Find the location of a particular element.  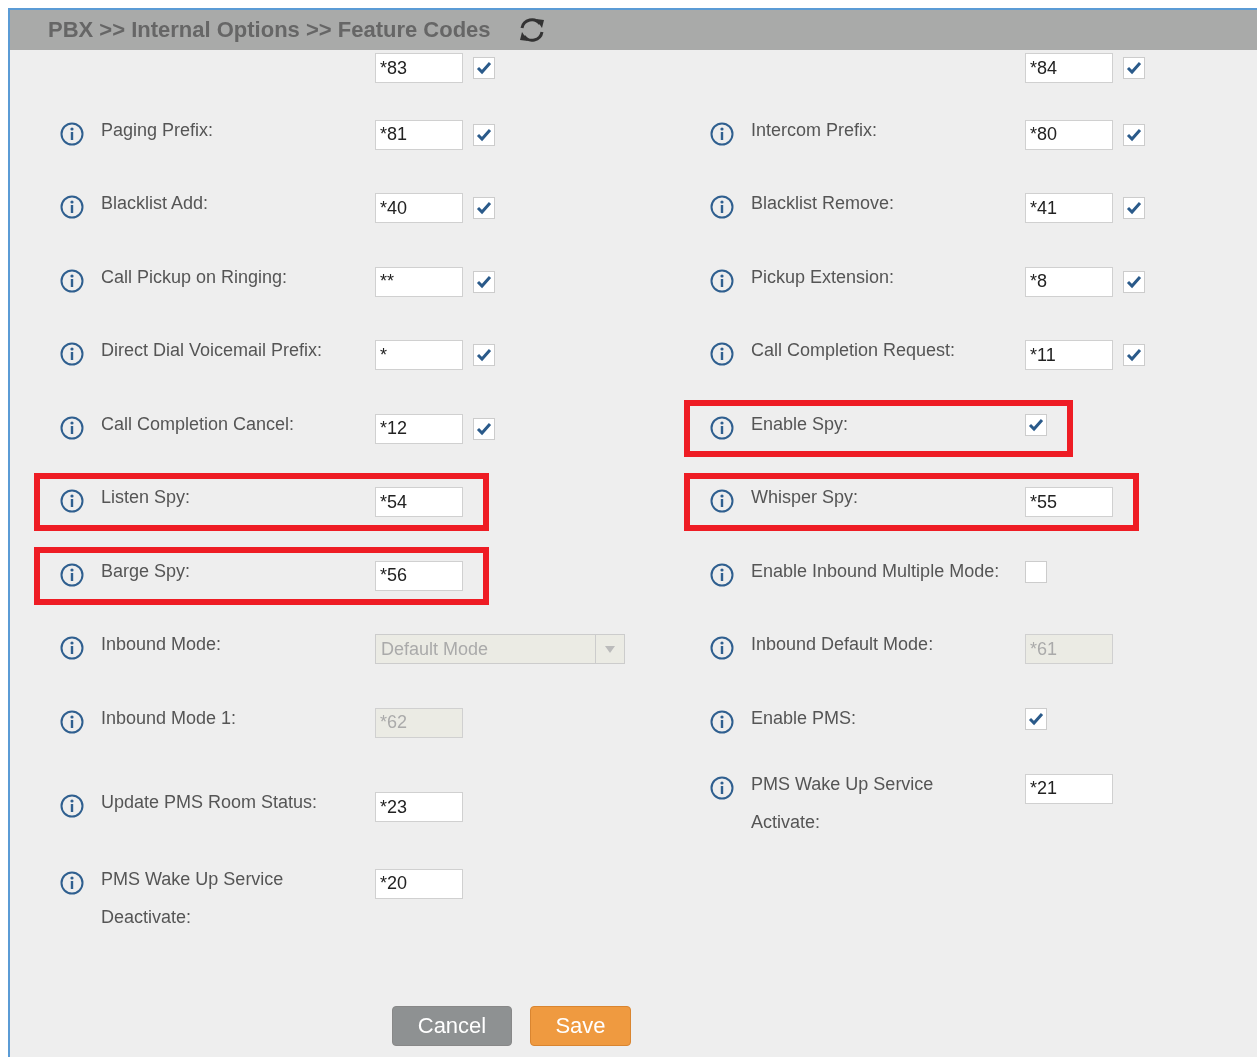

input-field: *8 is located at coordinates (1069, 281).